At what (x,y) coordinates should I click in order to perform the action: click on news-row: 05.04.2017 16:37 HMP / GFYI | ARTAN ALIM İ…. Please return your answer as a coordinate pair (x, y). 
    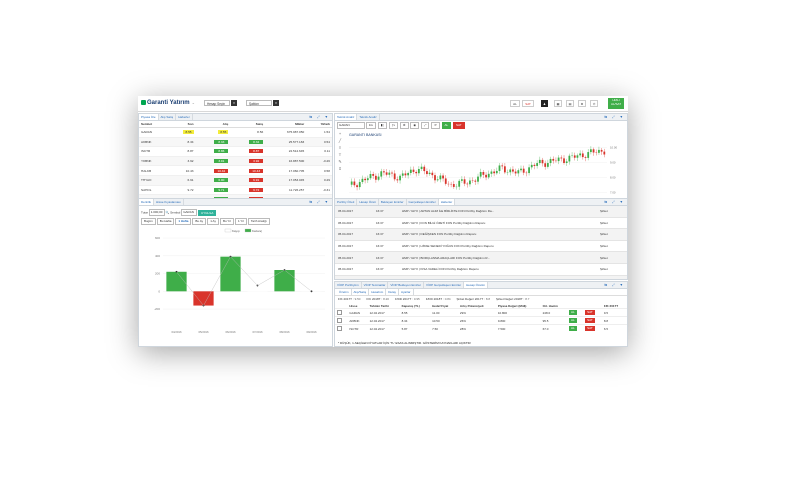
    Looking at the image, I should click on (481, 212).